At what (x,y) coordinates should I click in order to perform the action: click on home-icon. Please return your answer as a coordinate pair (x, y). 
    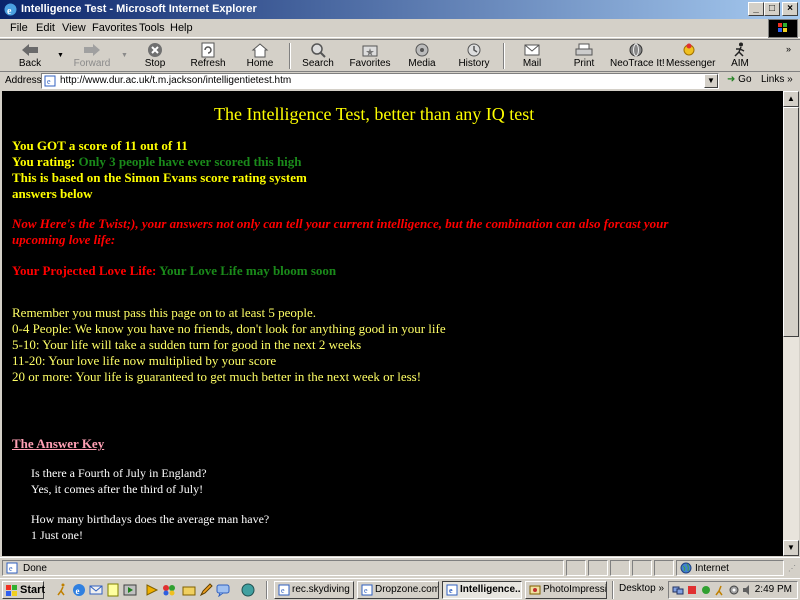
    Looking at the image, I should click on (260, 50).